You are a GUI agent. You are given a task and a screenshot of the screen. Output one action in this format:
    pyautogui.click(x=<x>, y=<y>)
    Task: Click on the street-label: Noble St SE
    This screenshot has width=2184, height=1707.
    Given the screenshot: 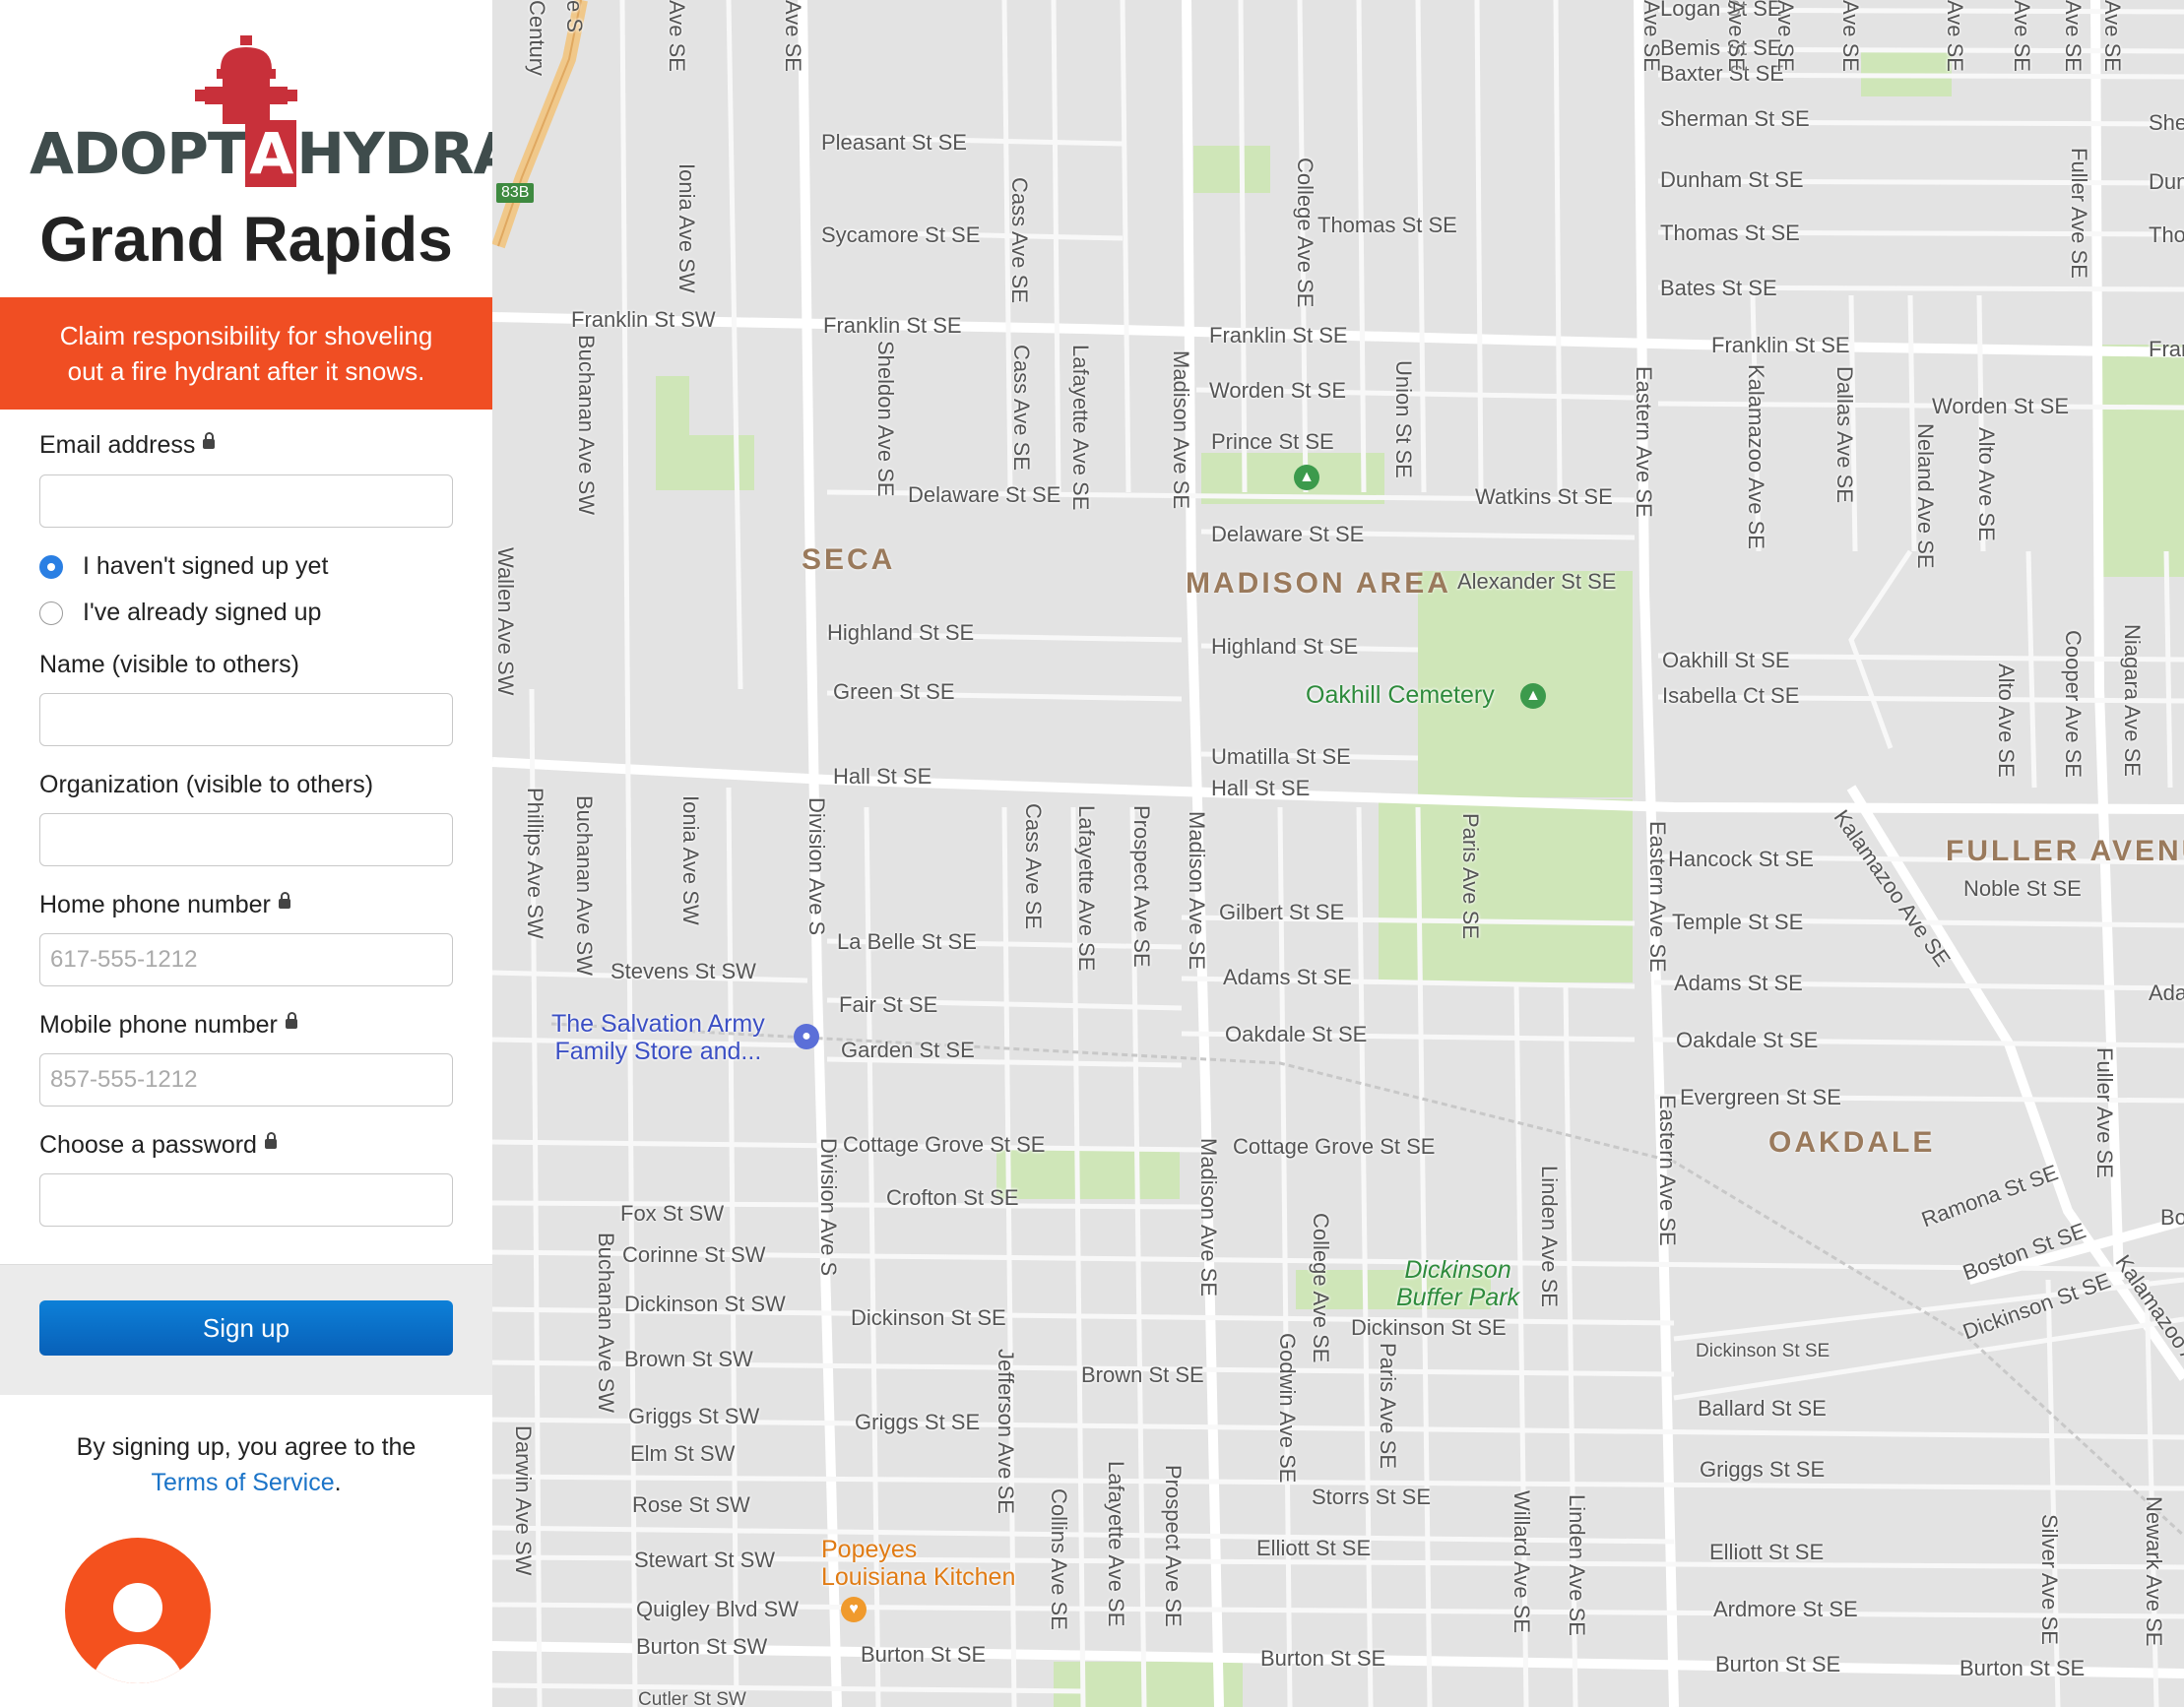 What is the action you would take?
    pyautogui.click(x=2022, y=888)
    